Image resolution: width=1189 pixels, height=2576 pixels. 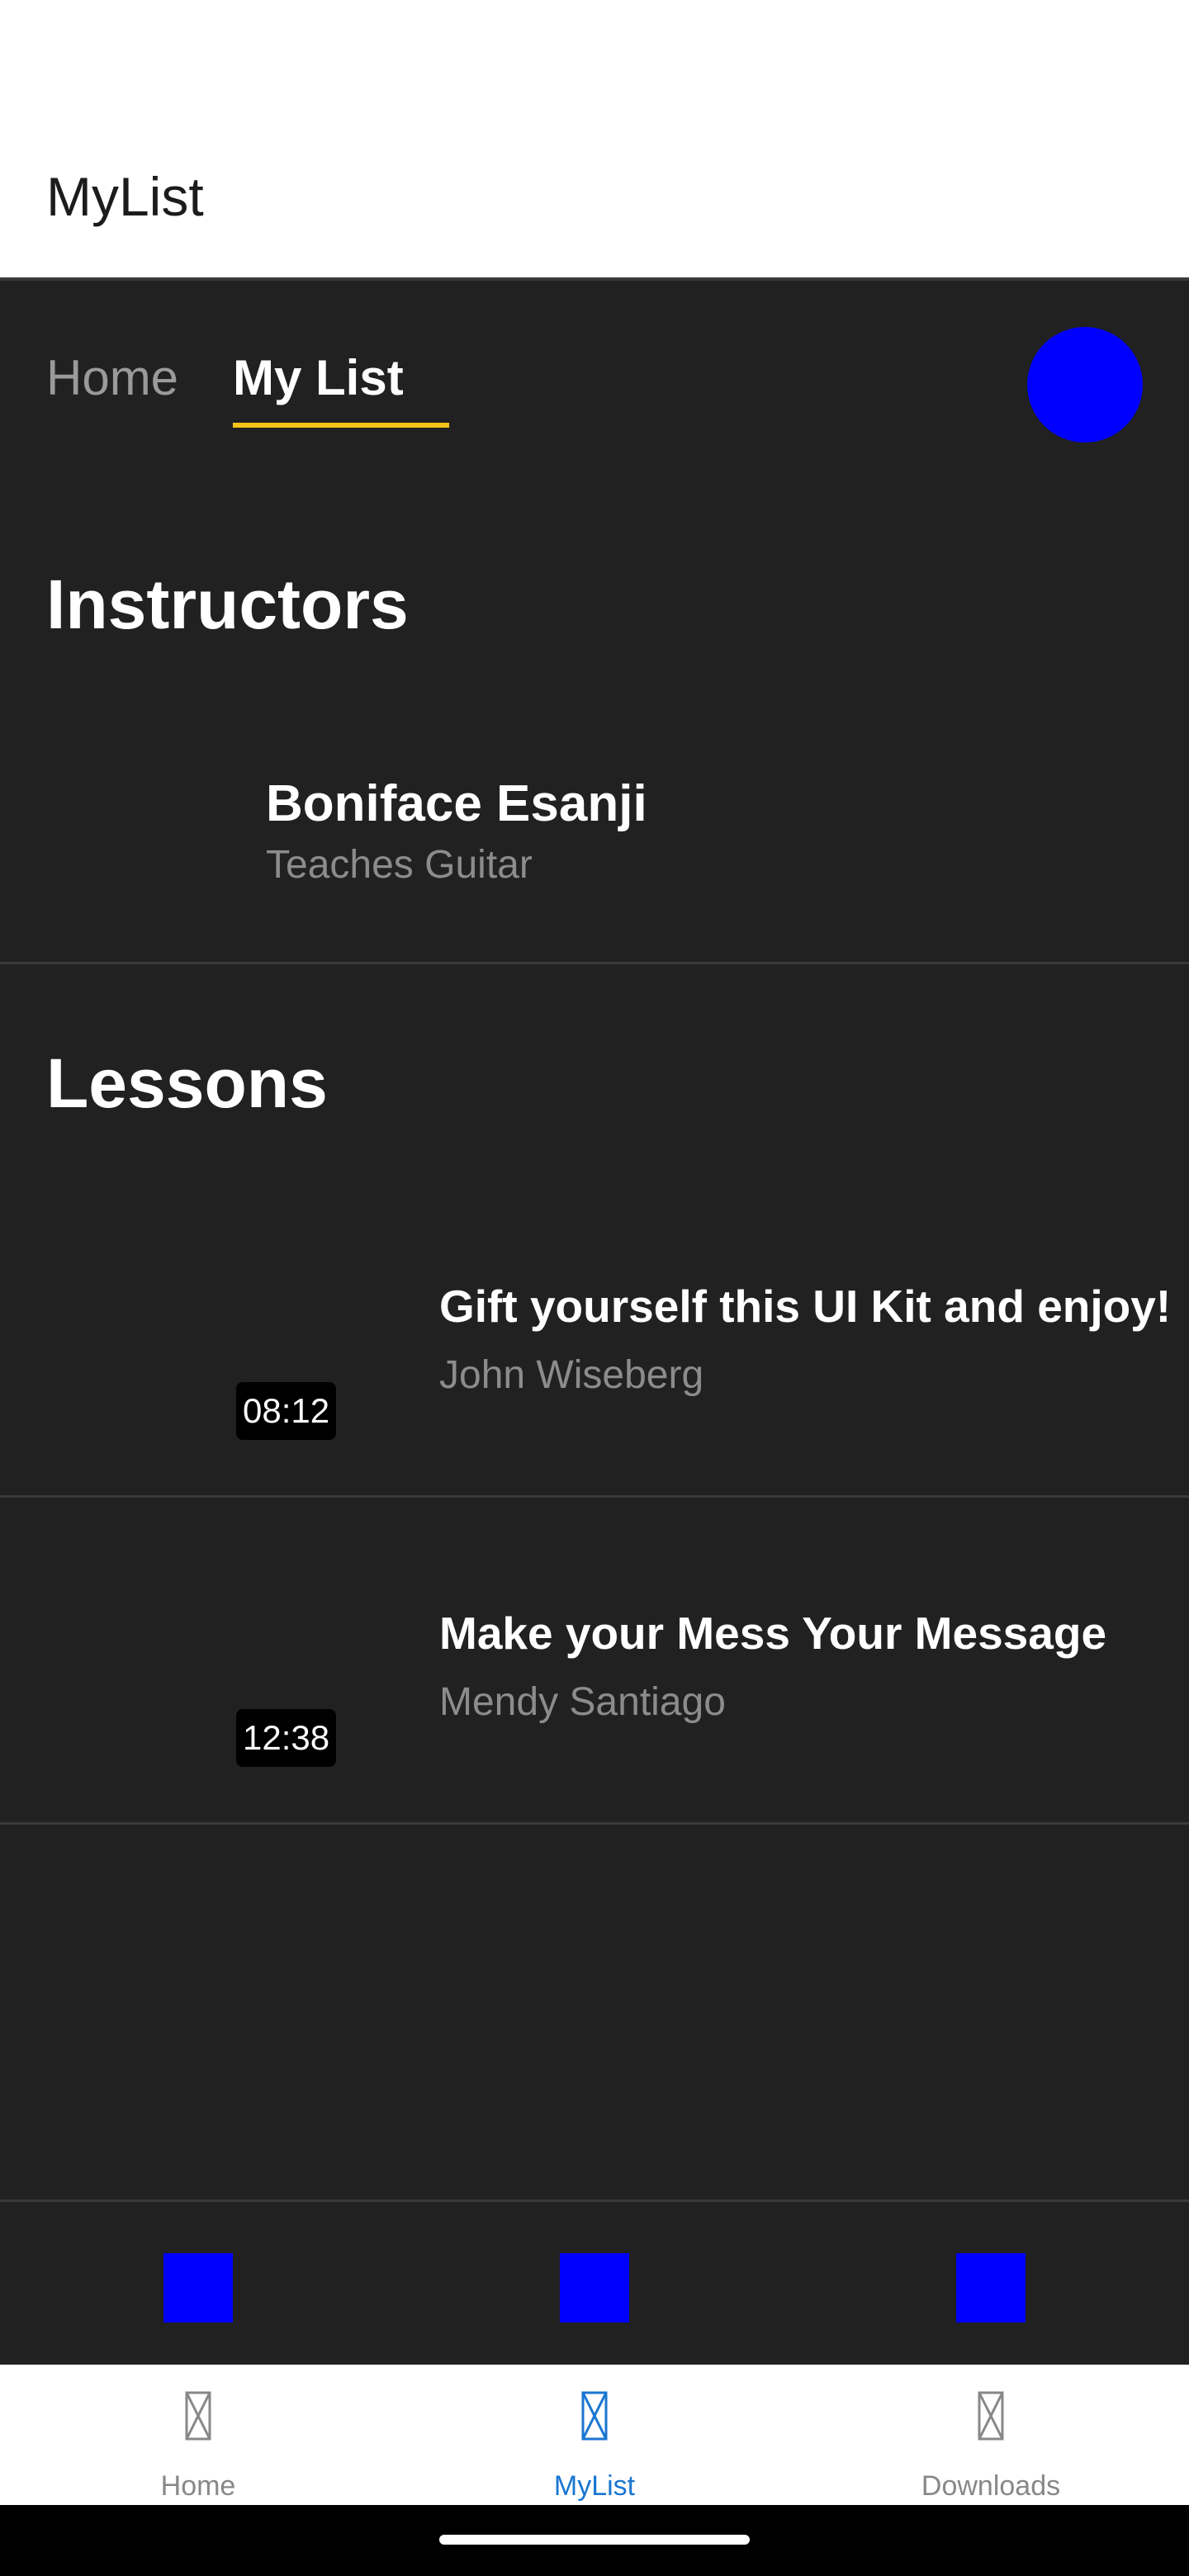 I want to click on action-toolbar, so click(x=594, y=2282).